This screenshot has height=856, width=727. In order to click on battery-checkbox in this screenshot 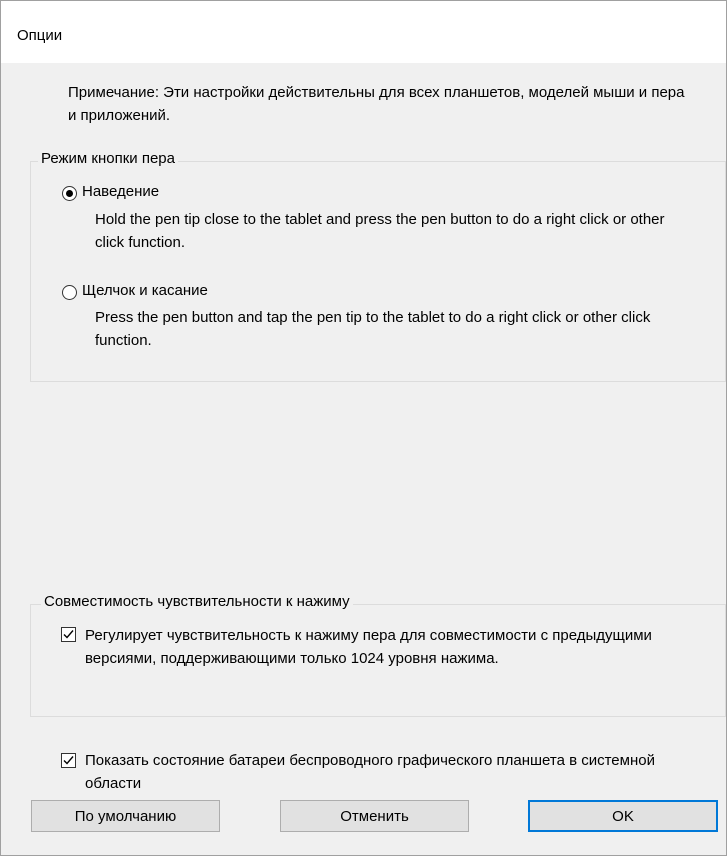, I will do `click(68, 760)`.